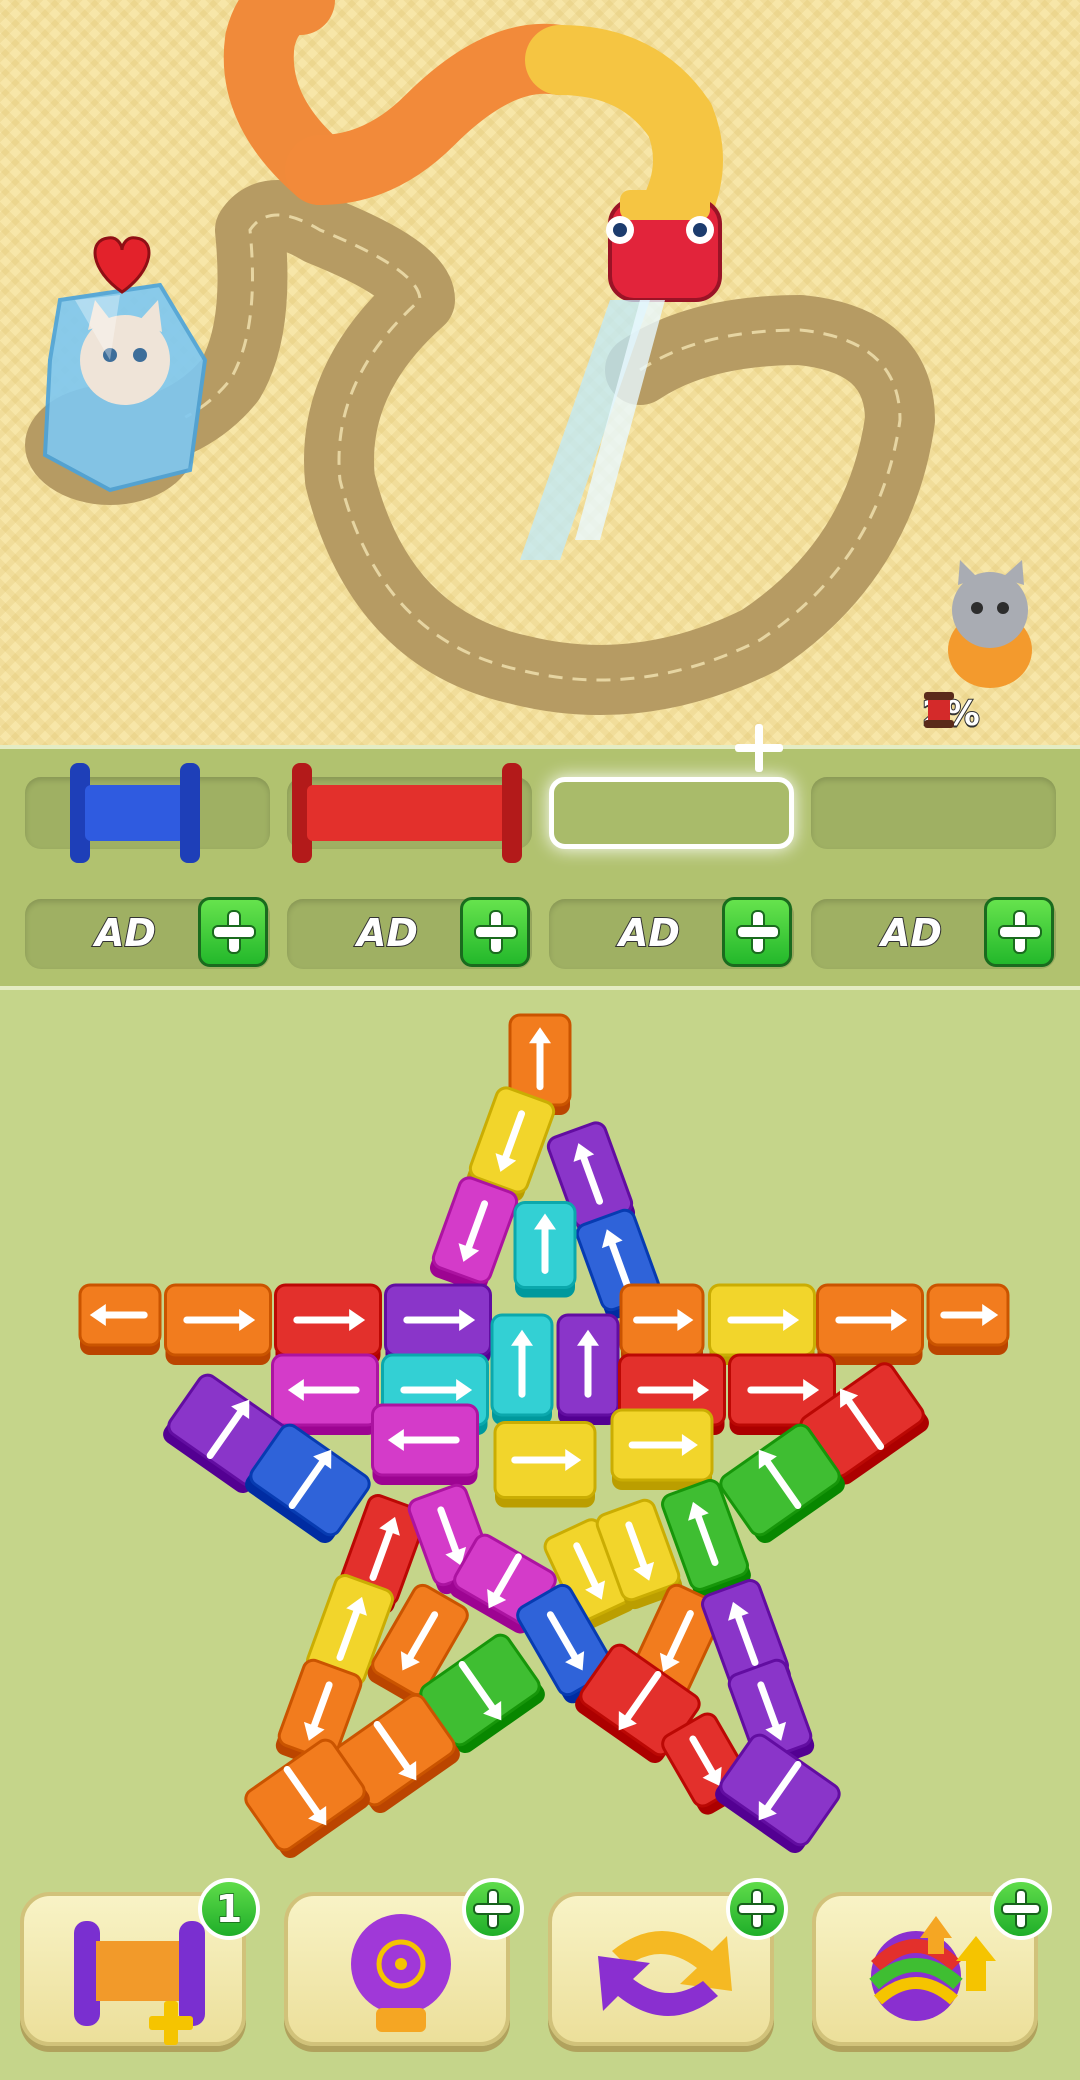  What do you see at coordinates (407, 813) in the screenshot?
I see `red-spool-icon` at bounding box center [407, 813].